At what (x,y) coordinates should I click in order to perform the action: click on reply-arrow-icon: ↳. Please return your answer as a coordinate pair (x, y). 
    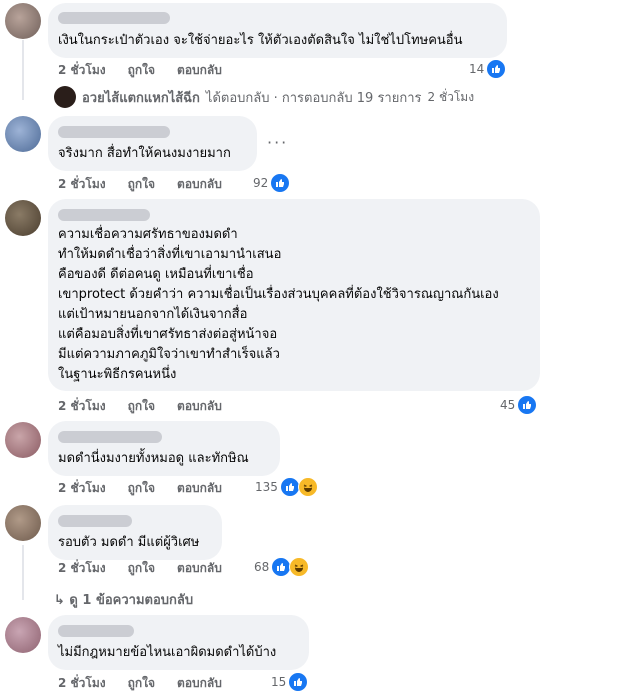
    Looking at the image, I should click on (62, 600).